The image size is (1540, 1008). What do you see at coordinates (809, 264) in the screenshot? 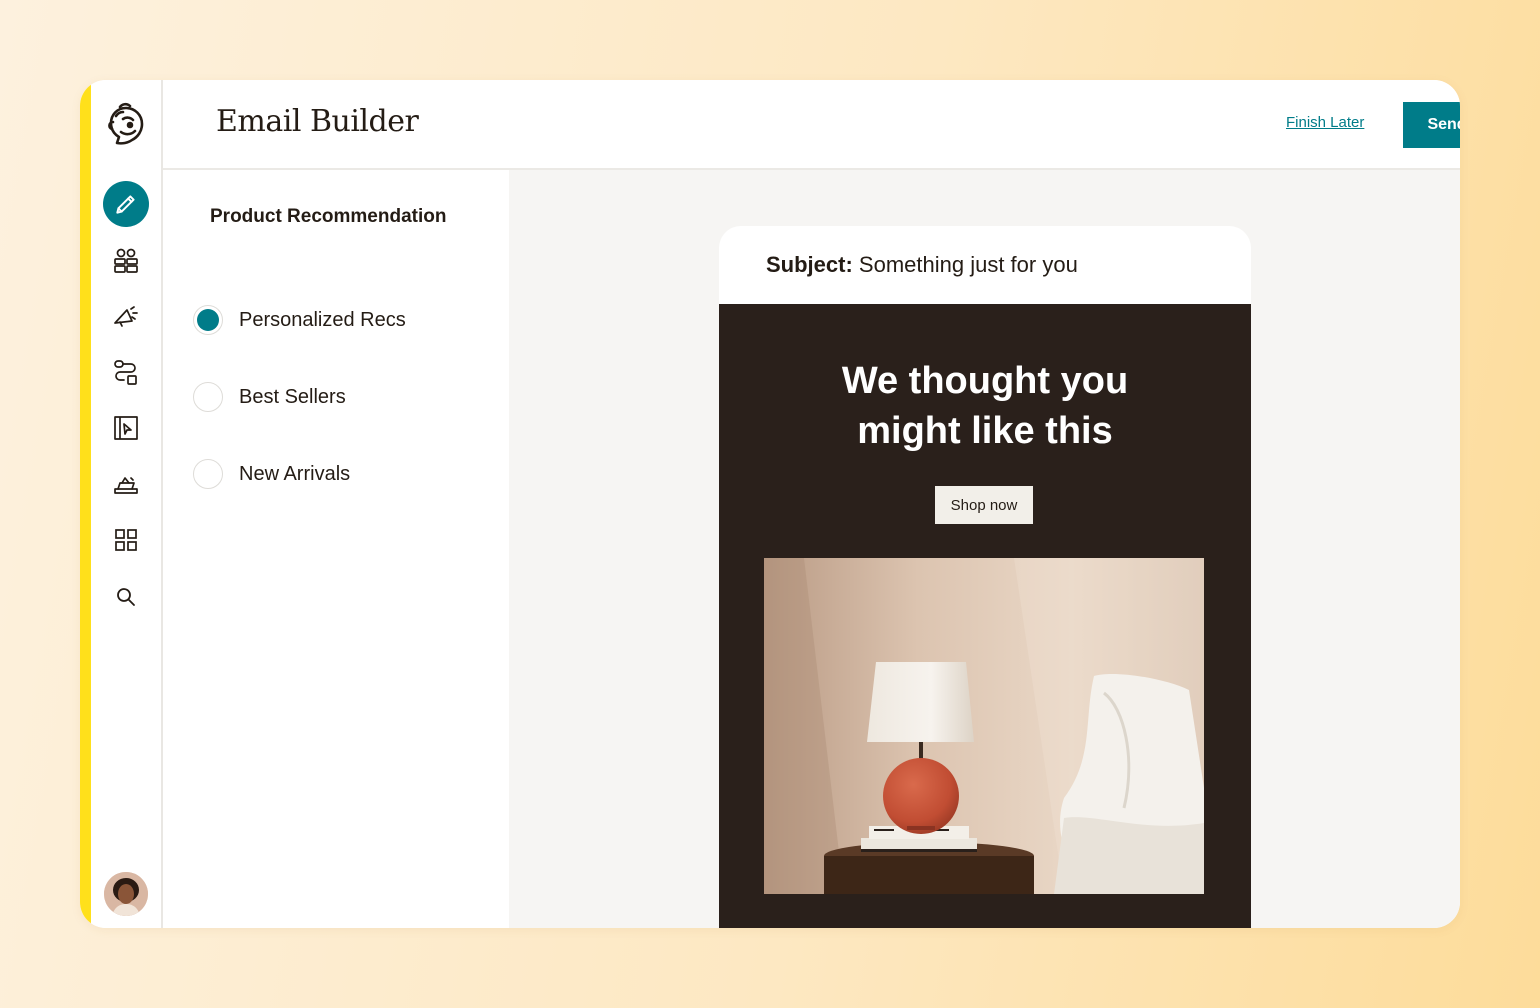
I see `subject-label: Subject:` at bounding box center [809, 264].